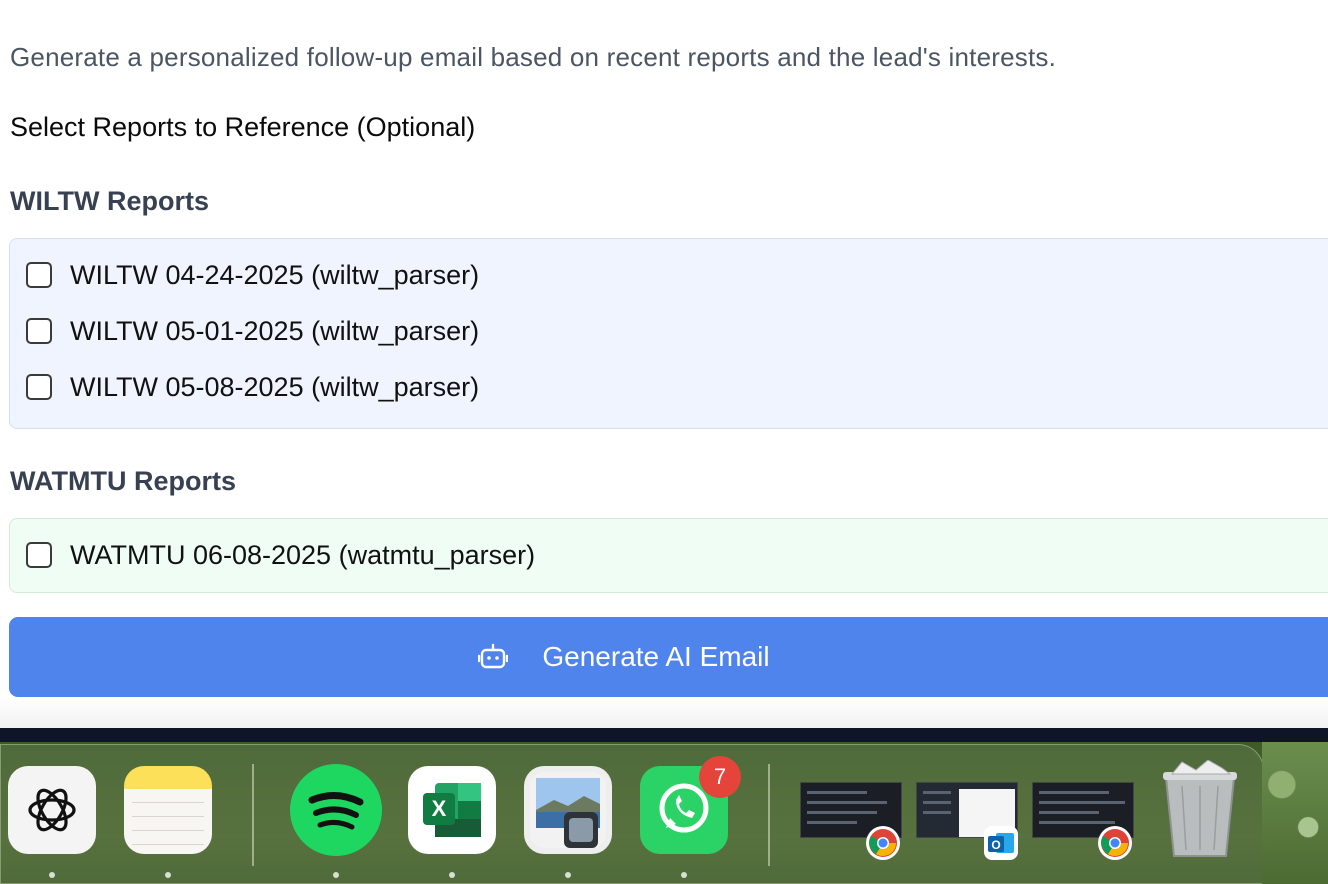 This screenshot has height=884, width=1328. I want to click on report-label: WATMTU 06-08-2025 (watmtu_parser), so click(302, 555).